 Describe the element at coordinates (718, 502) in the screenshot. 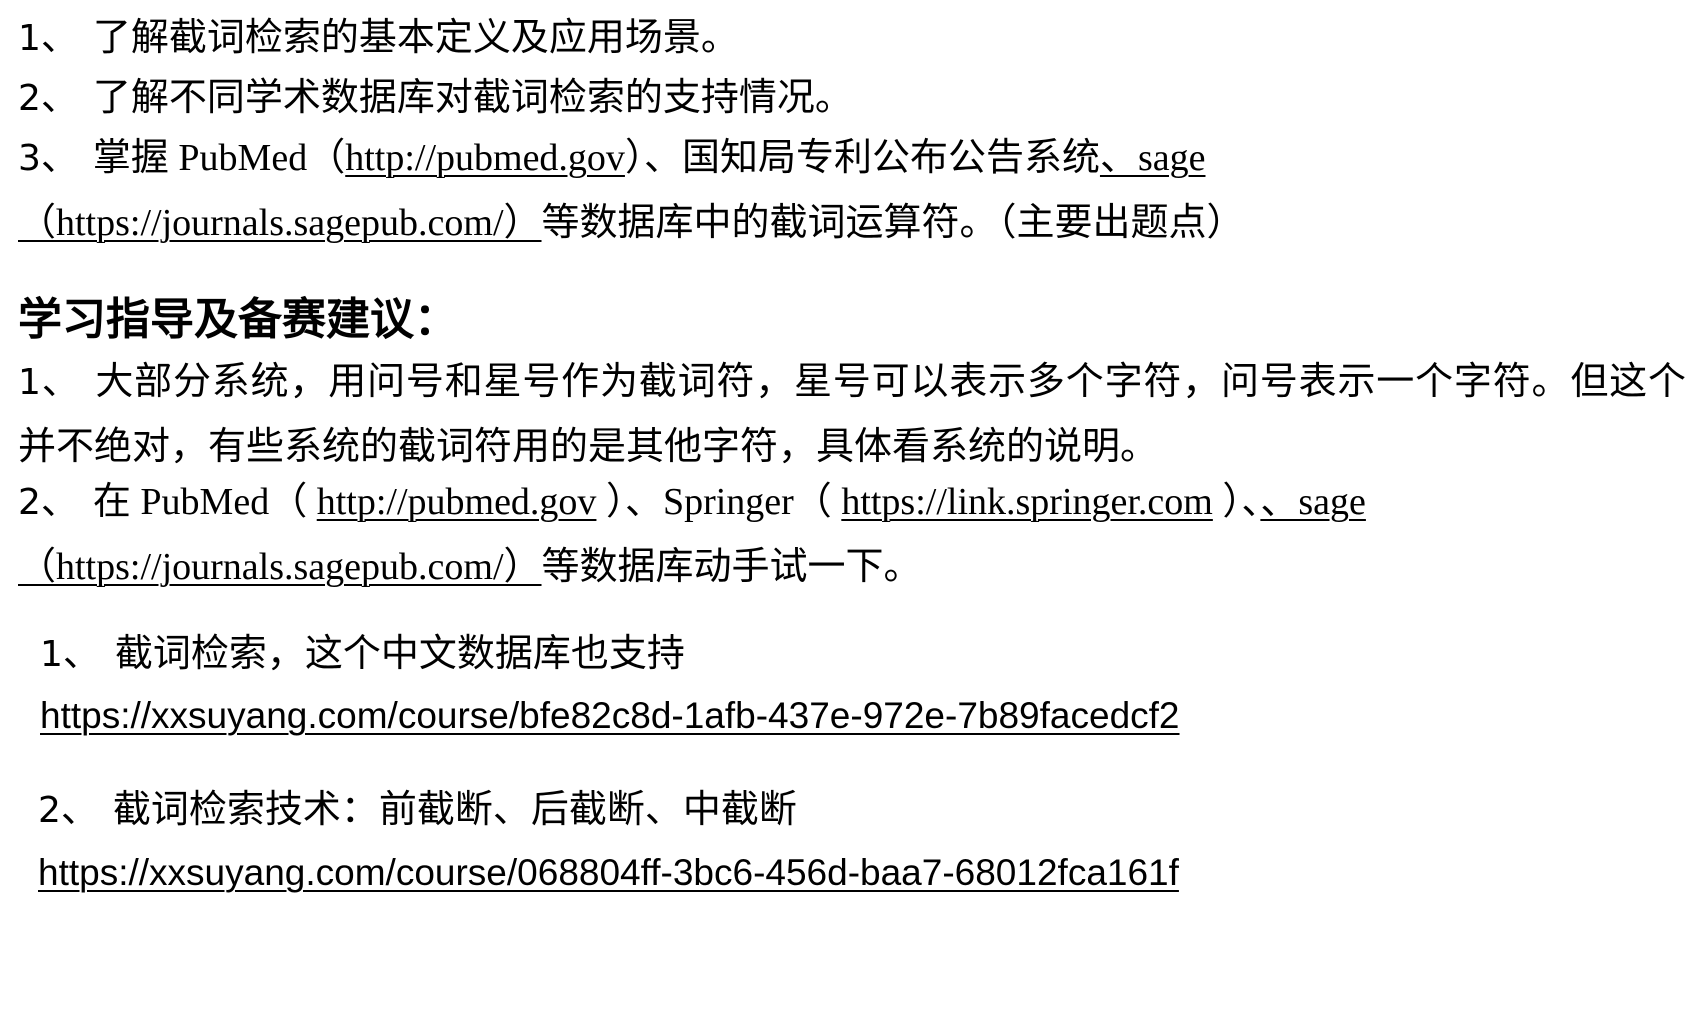

I see `advice-text-b: ）、Springer（` at that location.